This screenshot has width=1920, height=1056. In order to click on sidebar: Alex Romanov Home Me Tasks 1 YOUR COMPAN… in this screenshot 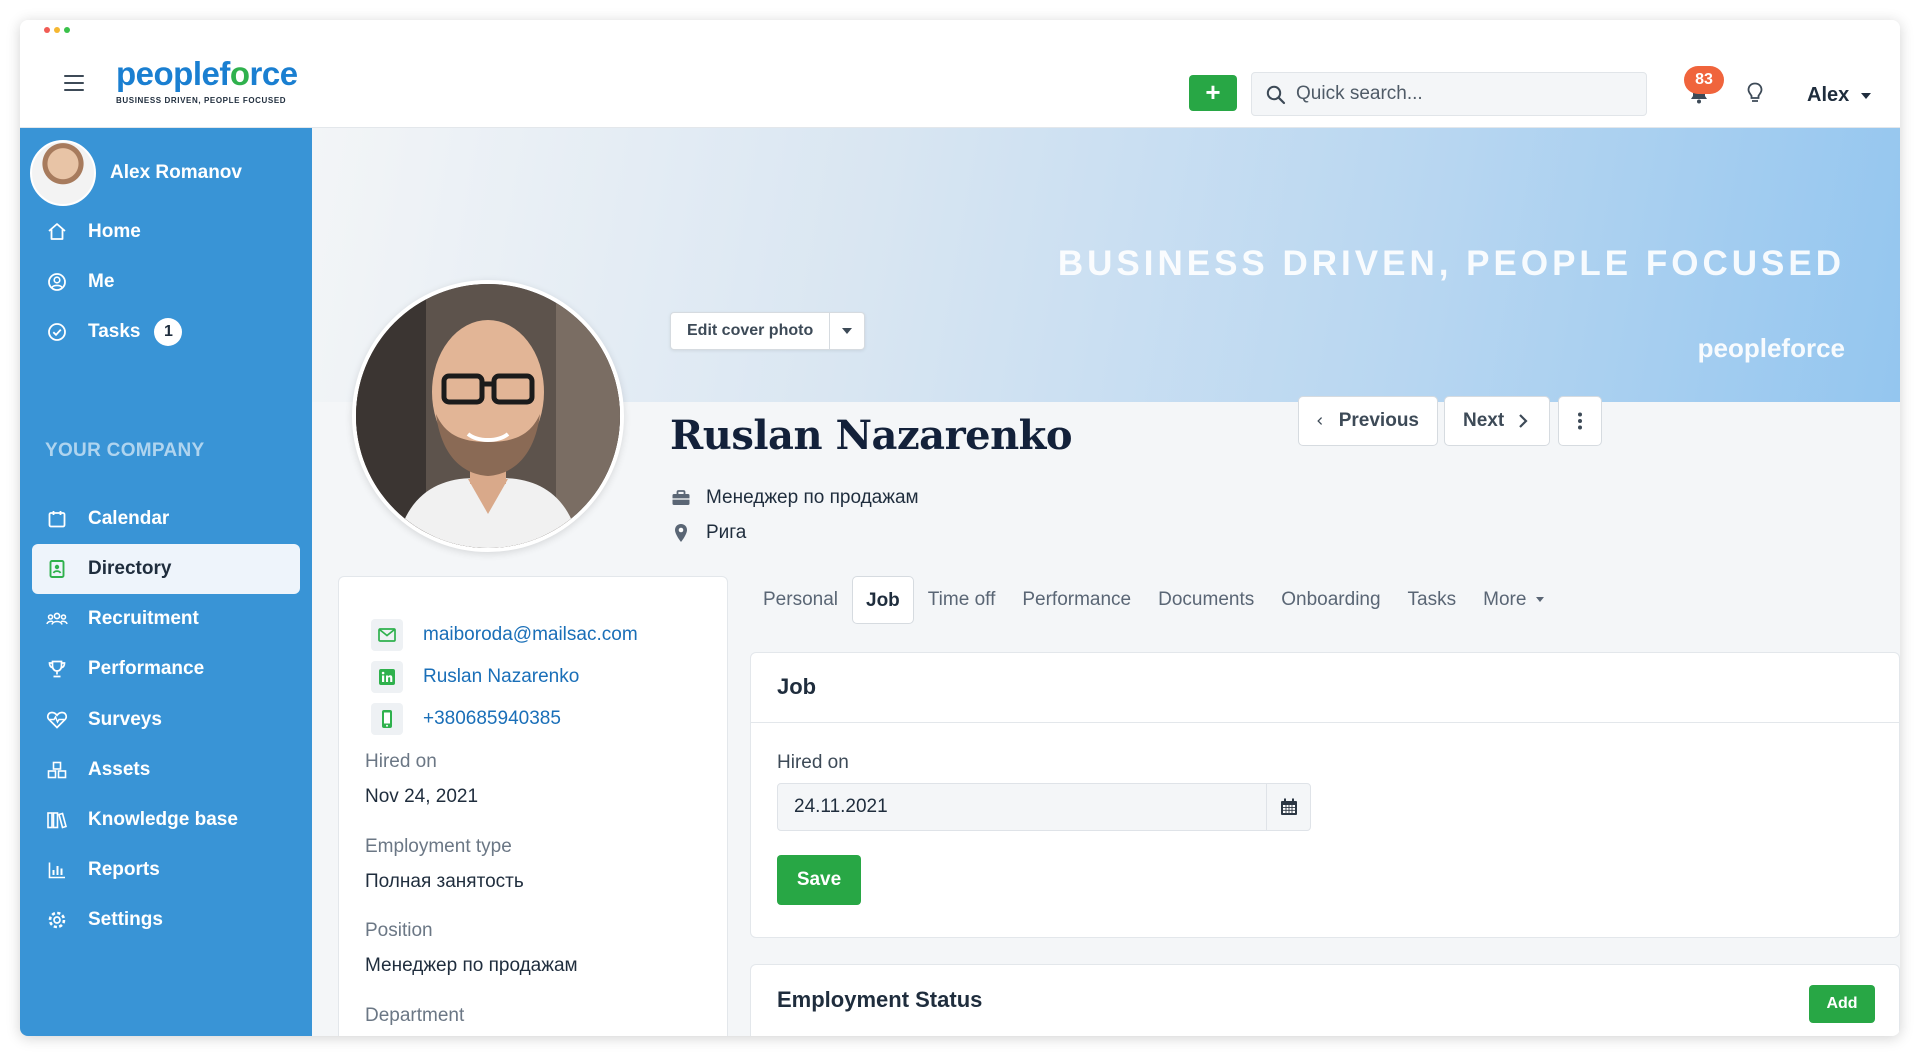, I will do `click(166, 582)`.